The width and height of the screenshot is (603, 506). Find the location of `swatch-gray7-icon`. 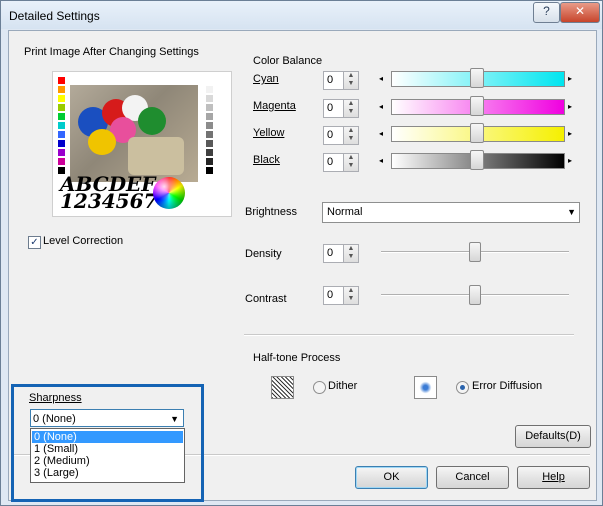

swatch-gray7-icon is located at coordinates (209, 143).